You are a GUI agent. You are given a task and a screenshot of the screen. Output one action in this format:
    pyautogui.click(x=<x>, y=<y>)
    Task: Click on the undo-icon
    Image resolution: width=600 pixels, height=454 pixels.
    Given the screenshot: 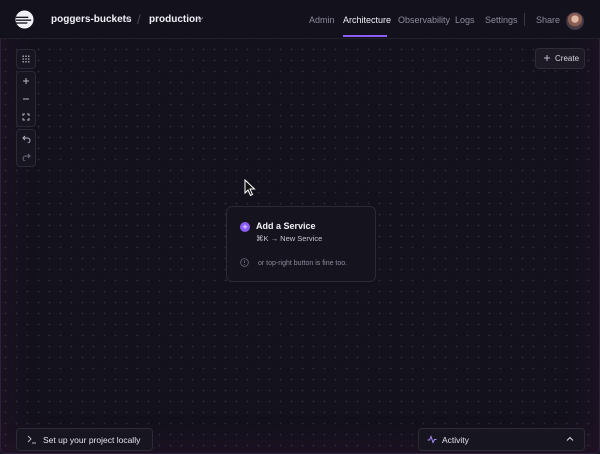 What is the action you would take?
    pyautogui.click(x=25, y=139)
    